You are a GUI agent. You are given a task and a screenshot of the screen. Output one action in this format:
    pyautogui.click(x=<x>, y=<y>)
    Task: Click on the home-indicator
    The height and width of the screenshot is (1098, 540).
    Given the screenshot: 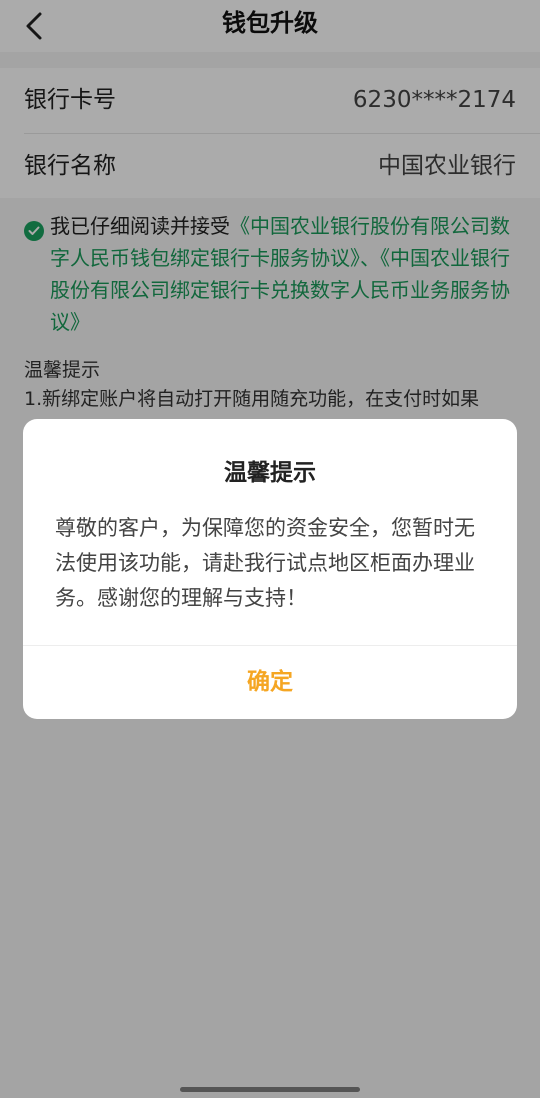 What is the action you would take?
    pyautogui.click(x=270, y=1089)
    